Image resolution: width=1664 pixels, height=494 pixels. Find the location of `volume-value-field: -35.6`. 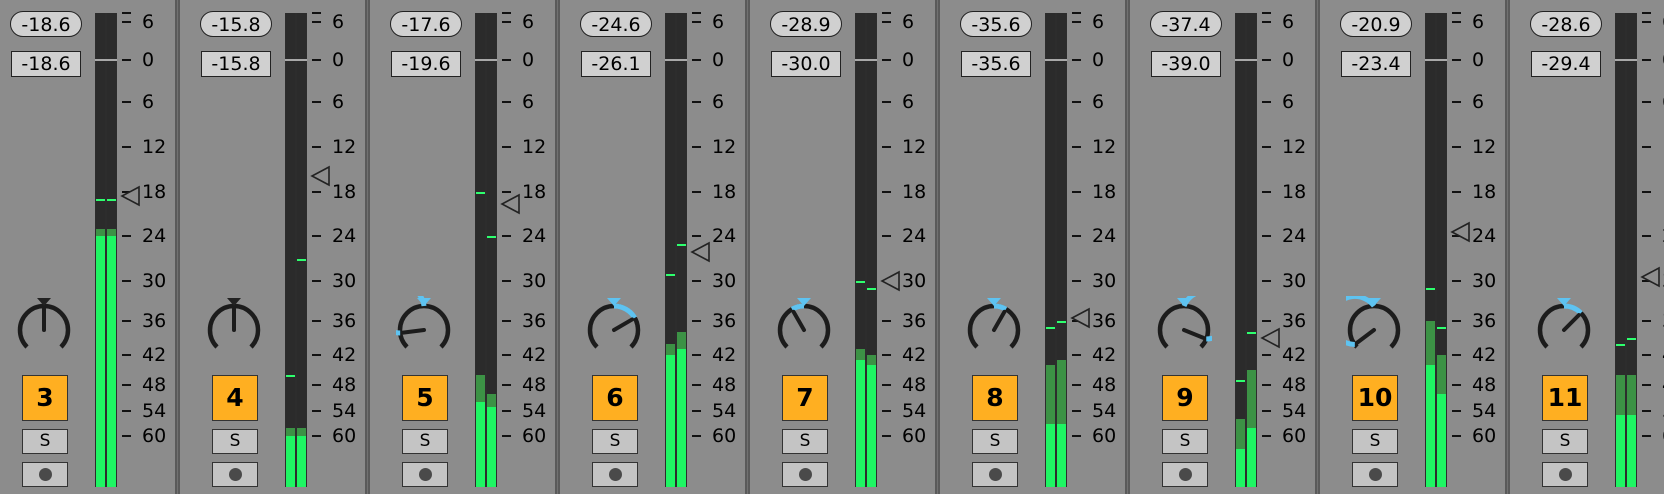

volume-value-field: -35.6 is located at coordinates (996, 64).